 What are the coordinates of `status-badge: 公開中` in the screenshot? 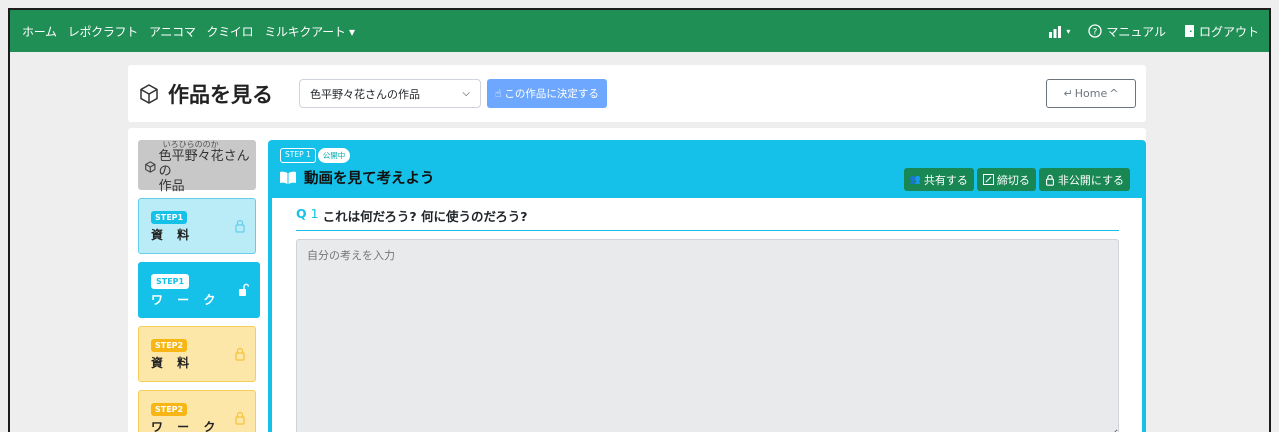 It's located at (334, 155).